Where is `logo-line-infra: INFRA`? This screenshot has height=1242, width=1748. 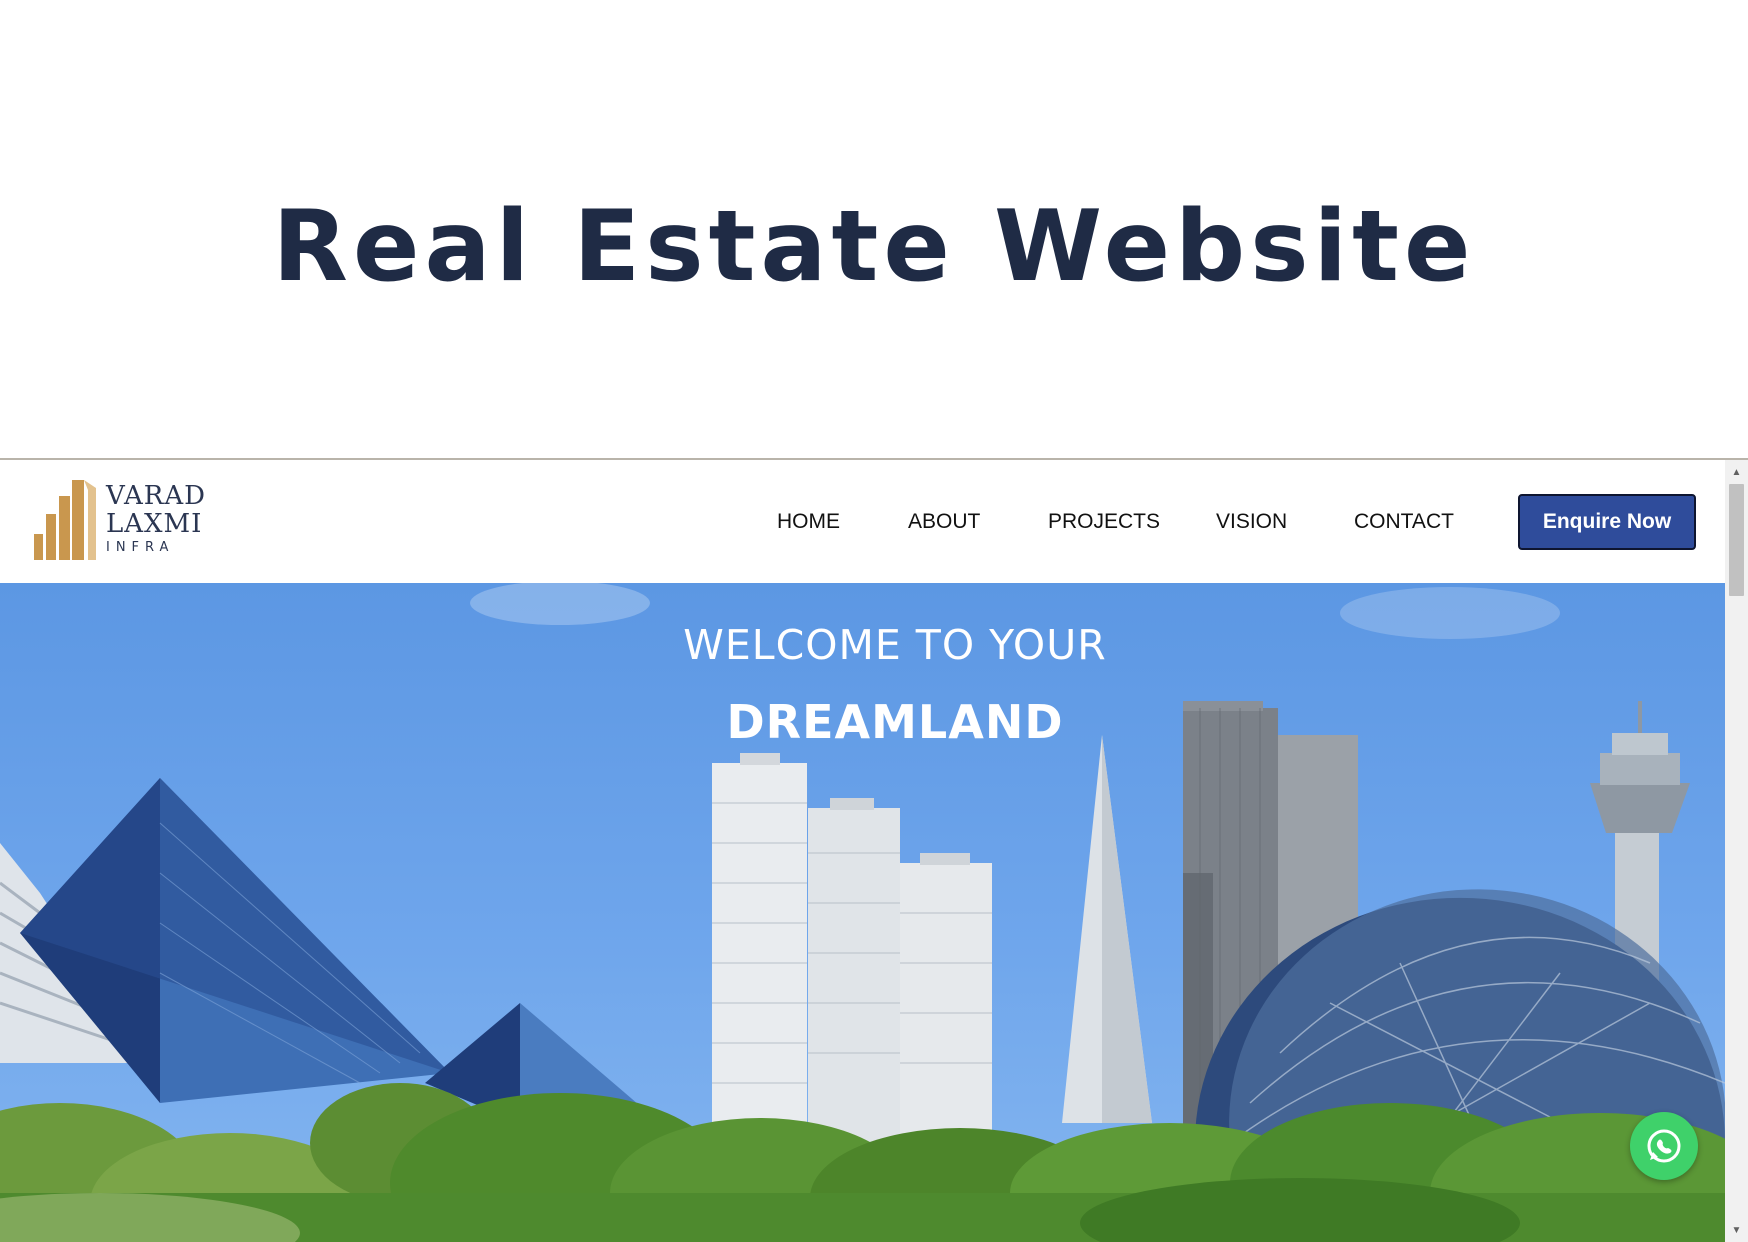
logo-line-infra: INFRA is located at coordinates (140, 547).